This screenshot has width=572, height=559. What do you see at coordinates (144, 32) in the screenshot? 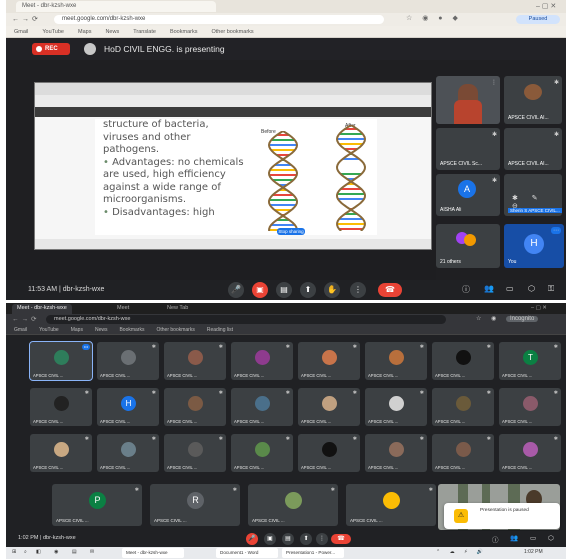
I see `bookmark-item: Translate` at bounding box center [144, 32].